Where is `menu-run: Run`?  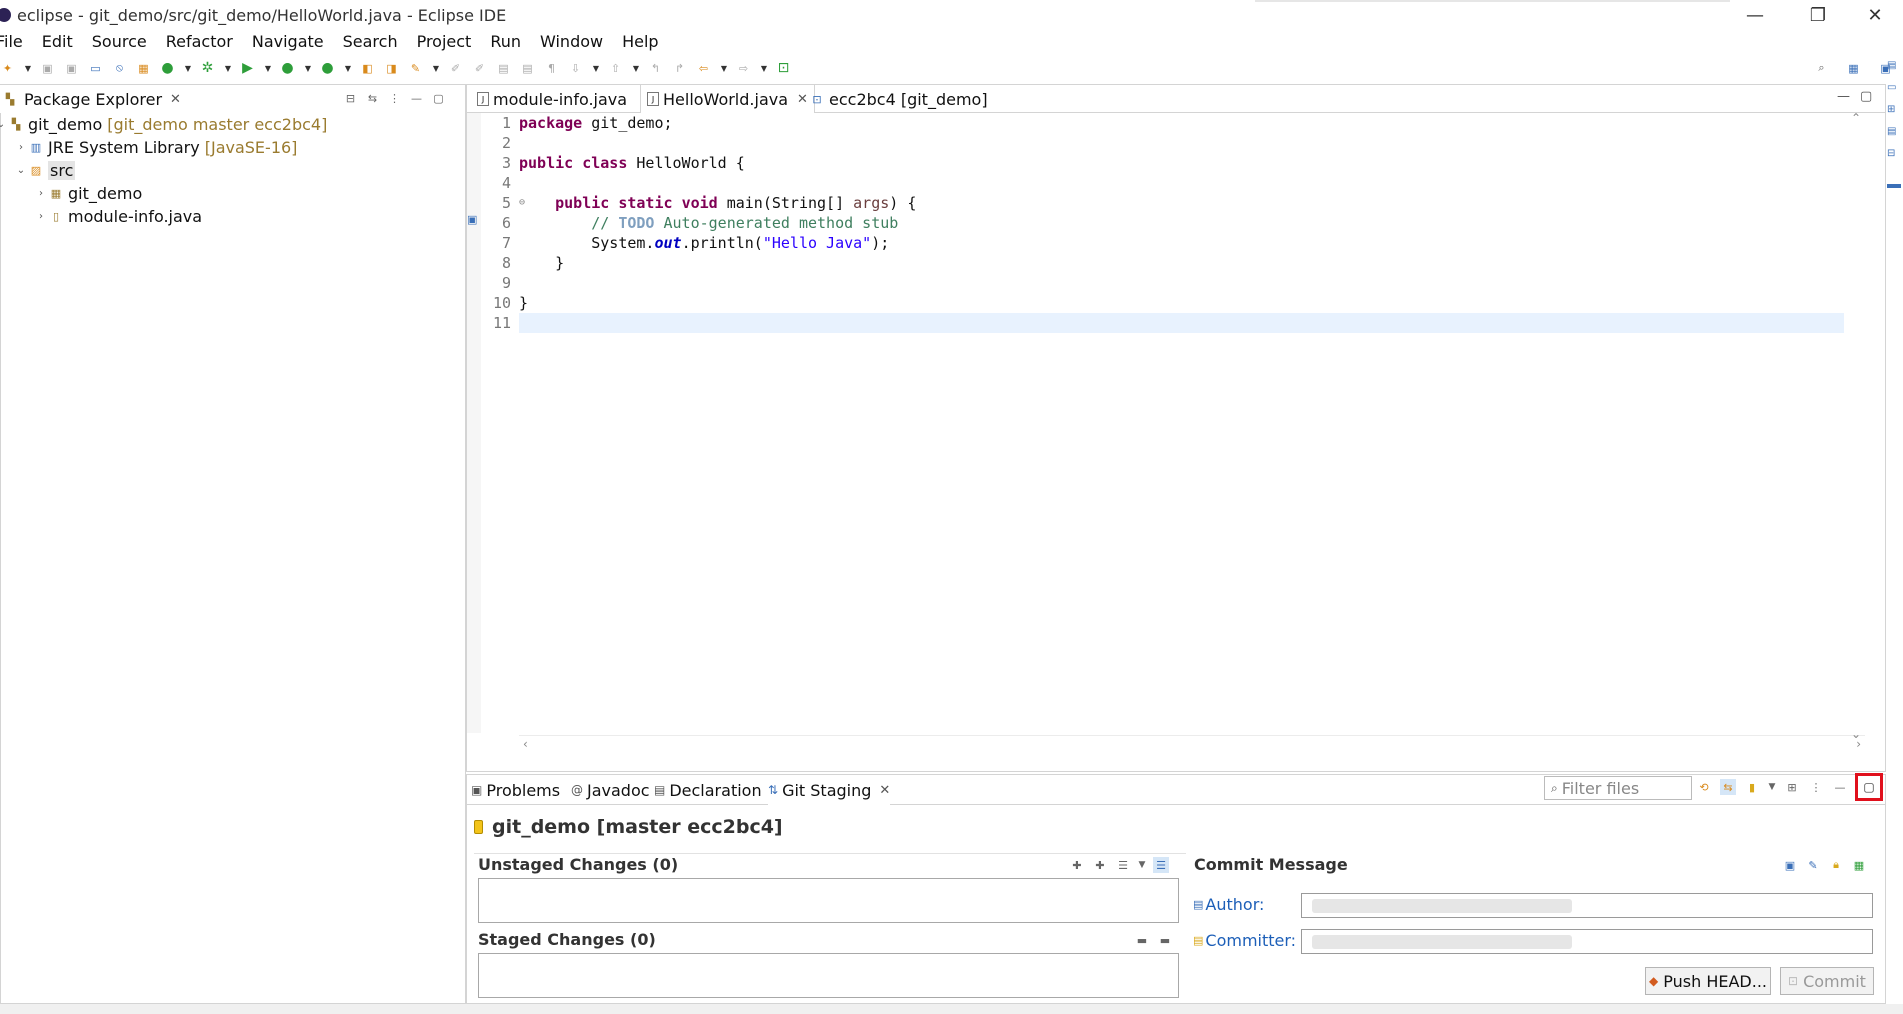
menu-run: Run is located at coordinates (505, 41).